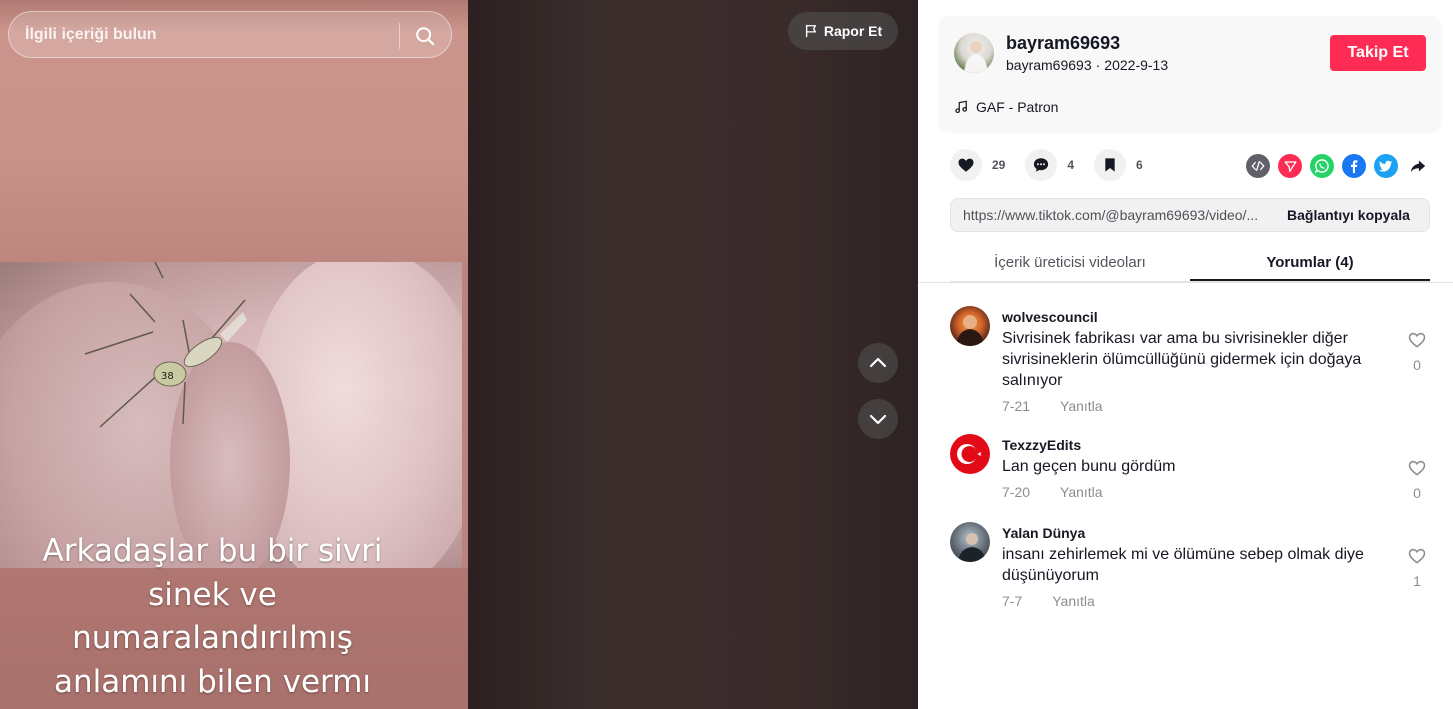 The image size is (1453, 709). What do you see at coordinates (853, 31) in the screenshot?
I see `report-label: Rapor Et` at bounding box center [853, 31].